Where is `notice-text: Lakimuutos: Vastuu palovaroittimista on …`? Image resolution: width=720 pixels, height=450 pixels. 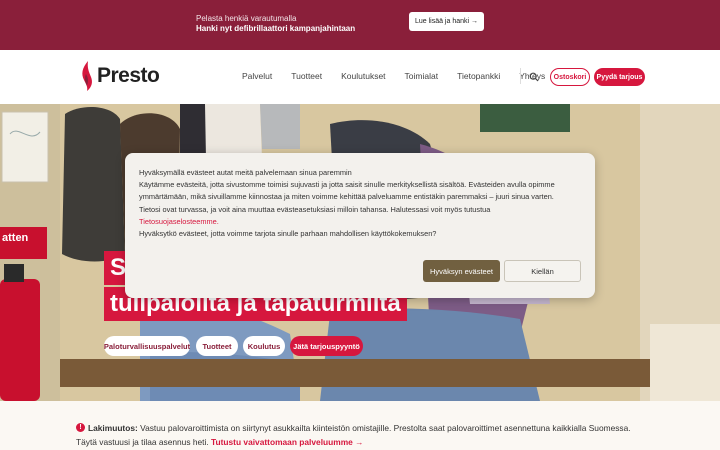 notice-text: Lakimuutos: Vastuu palovaroittimista on … is located at coordinates (361, 435).